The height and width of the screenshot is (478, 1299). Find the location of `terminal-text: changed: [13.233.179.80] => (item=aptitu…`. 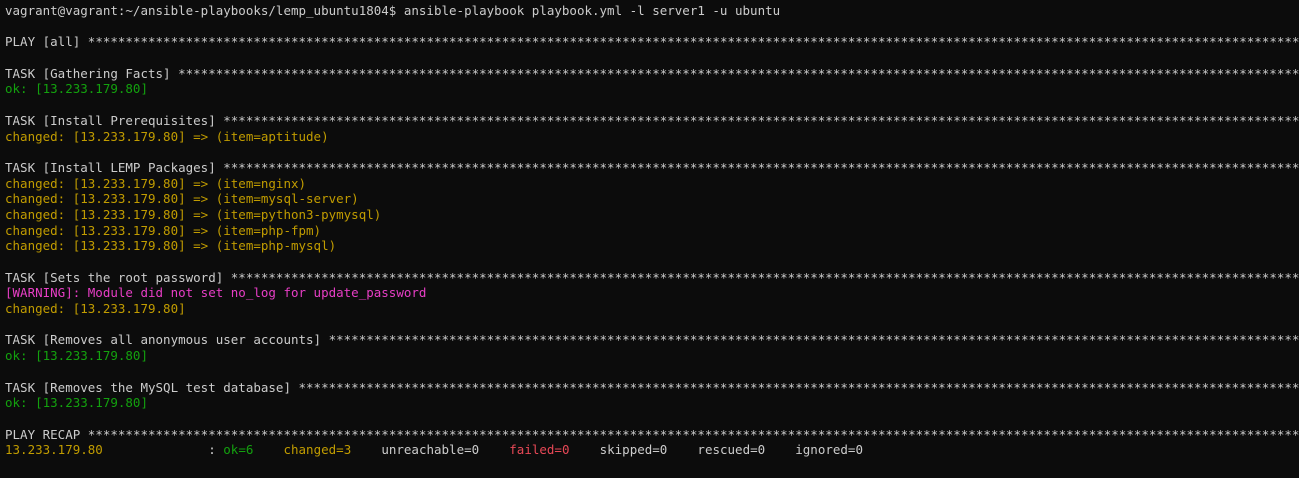

terminal-text: changed: [13.233.179.80] => (item=aptitu… is located at coordinates (167, 136).